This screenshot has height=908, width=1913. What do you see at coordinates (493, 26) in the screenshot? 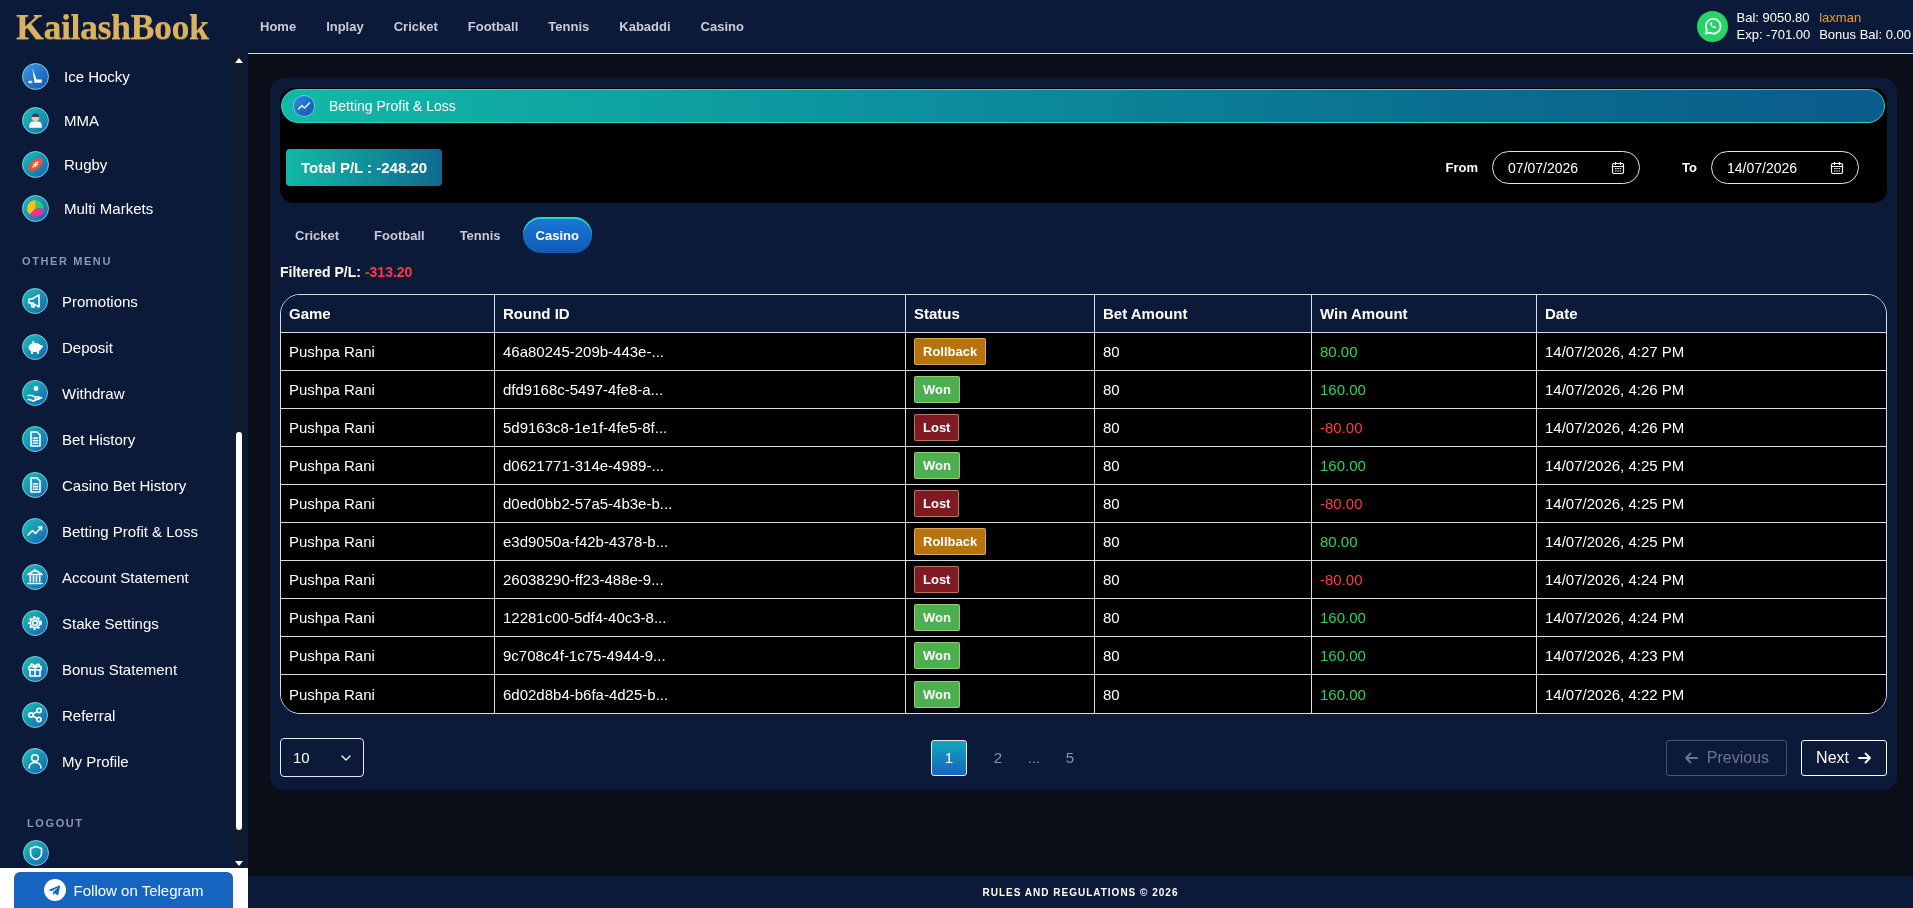
I see `nav-link: Football` at bounding box center [493, 26].